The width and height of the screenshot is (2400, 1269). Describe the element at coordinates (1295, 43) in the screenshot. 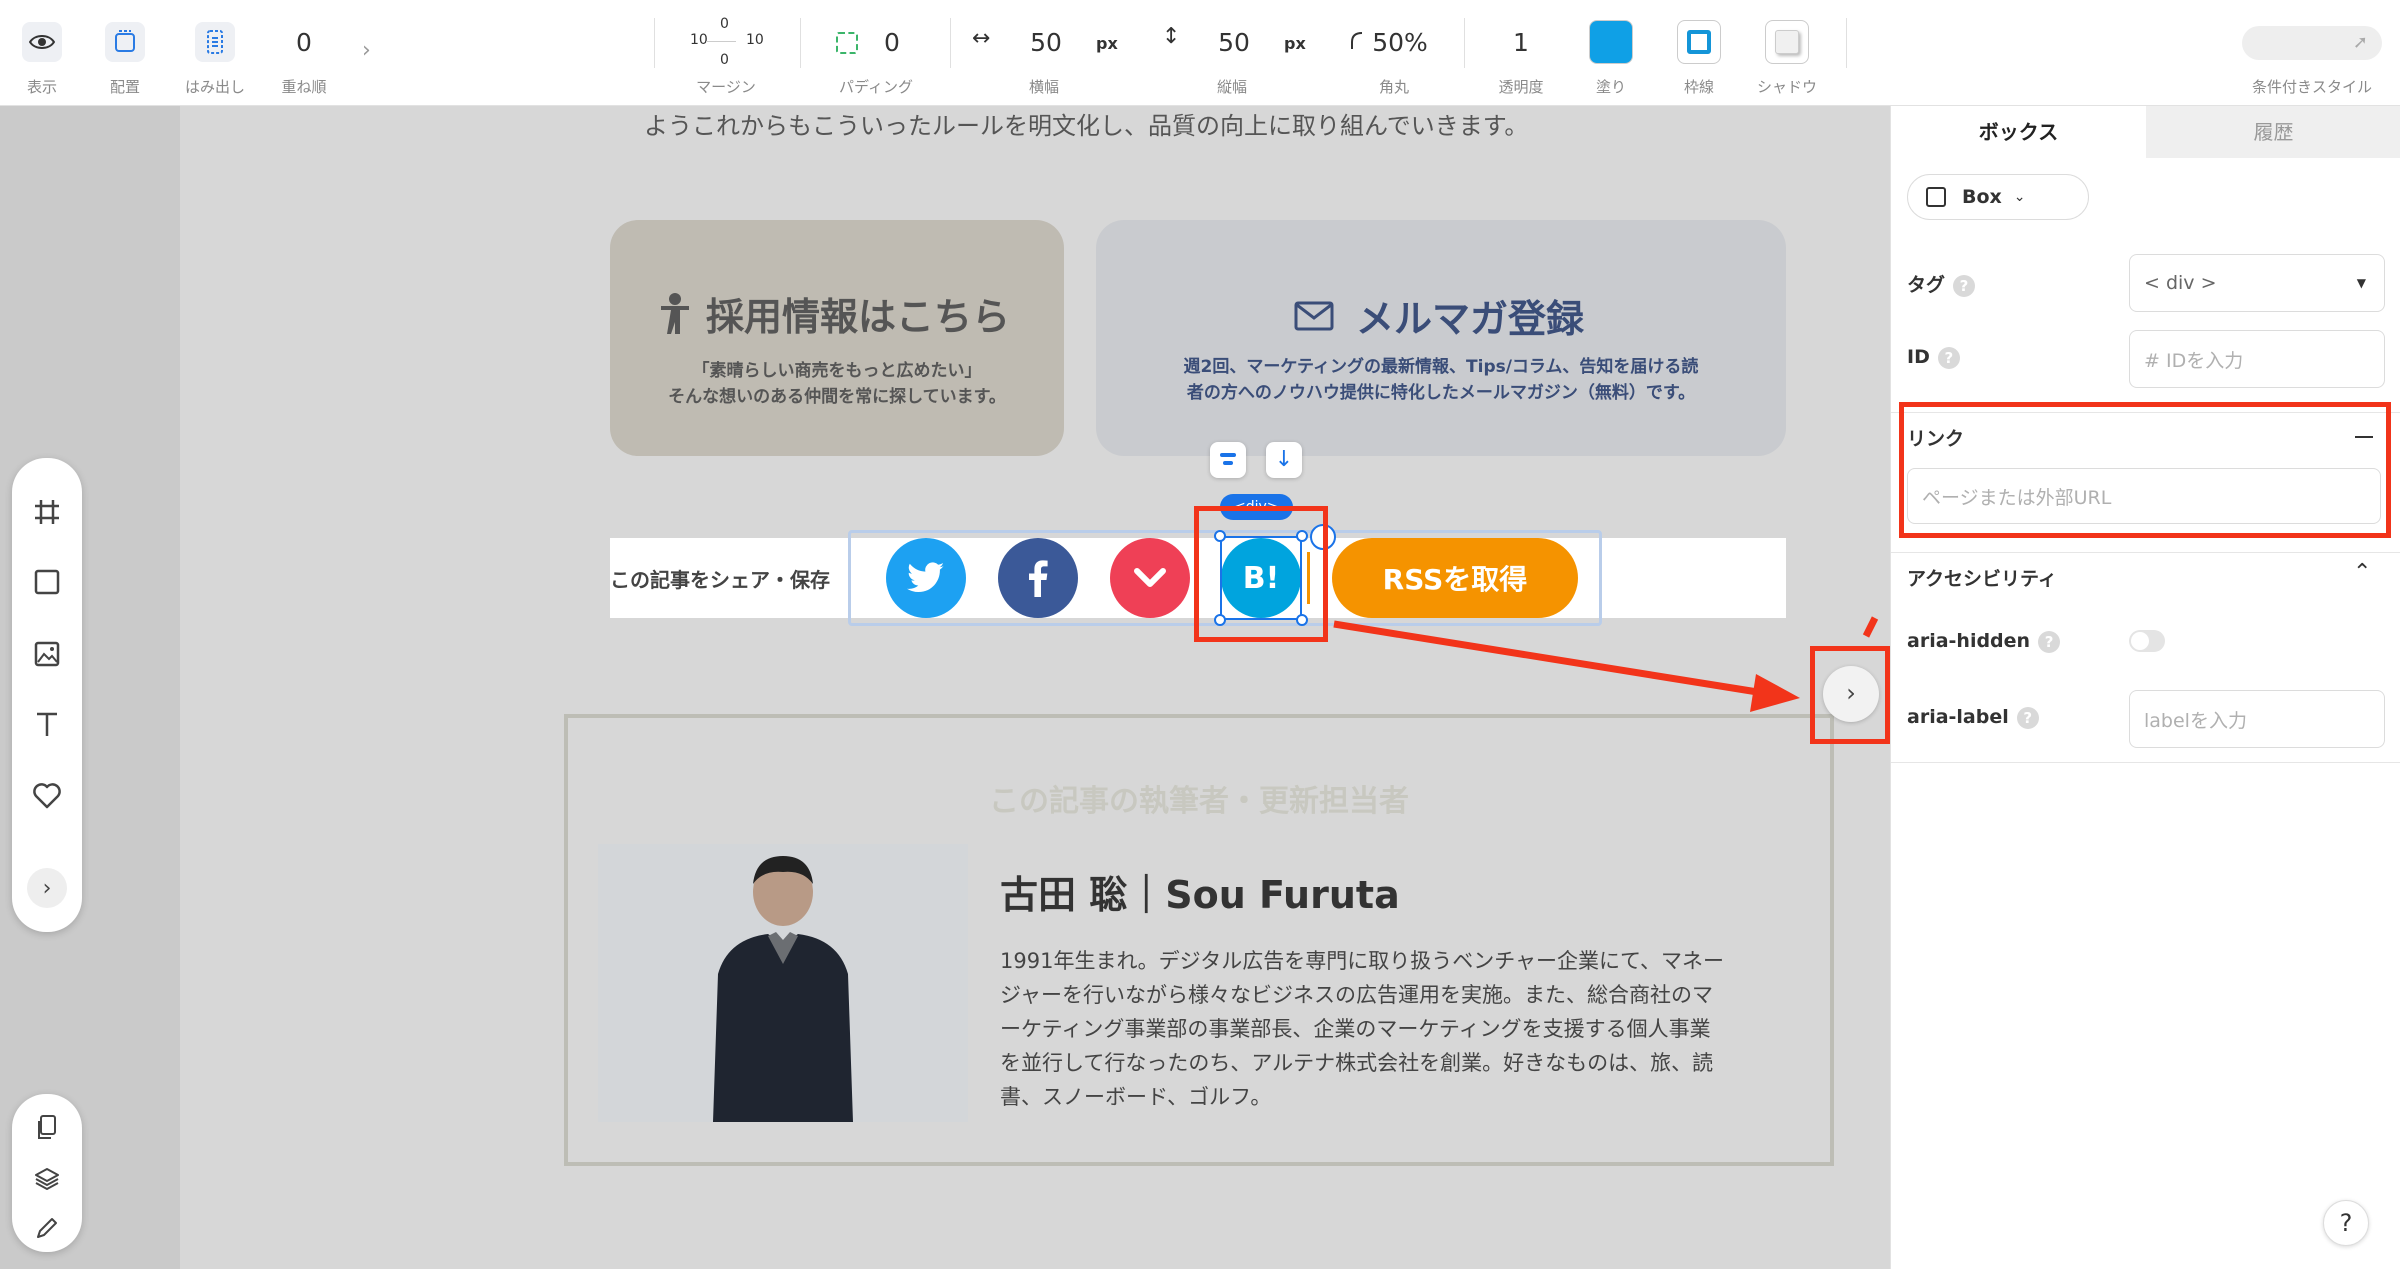

I see `height-unit: px` at that location.